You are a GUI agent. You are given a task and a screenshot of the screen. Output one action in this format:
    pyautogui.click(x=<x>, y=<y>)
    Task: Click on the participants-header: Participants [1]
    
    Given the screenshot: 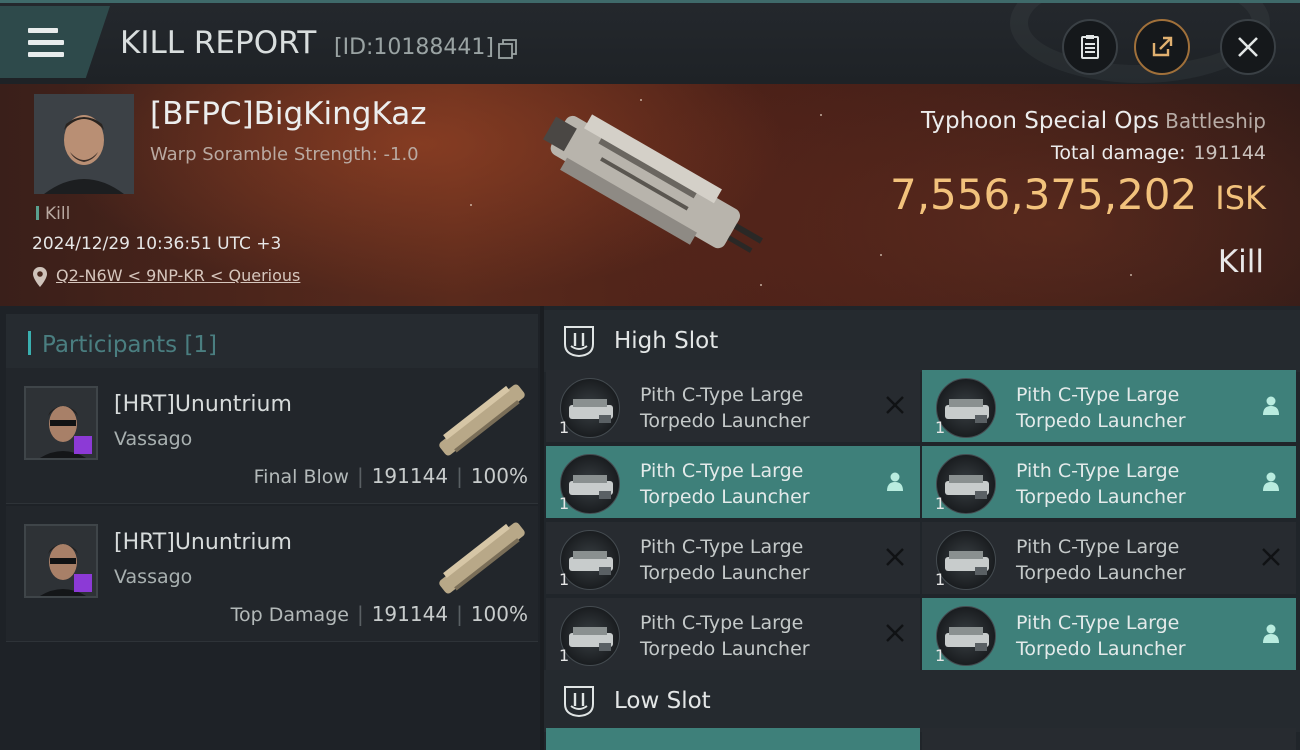 What is the action you would take?
    pyautogui.click(x=272, y=342)
    